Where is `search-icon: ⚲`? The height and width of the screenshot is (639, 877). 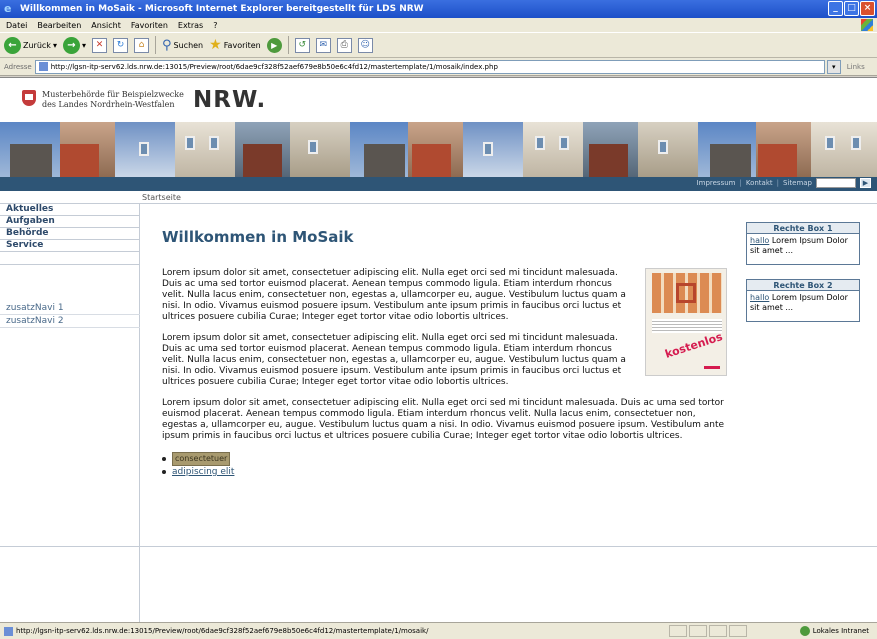 search-icon: ⚲ is located at coordinates (166, 45).